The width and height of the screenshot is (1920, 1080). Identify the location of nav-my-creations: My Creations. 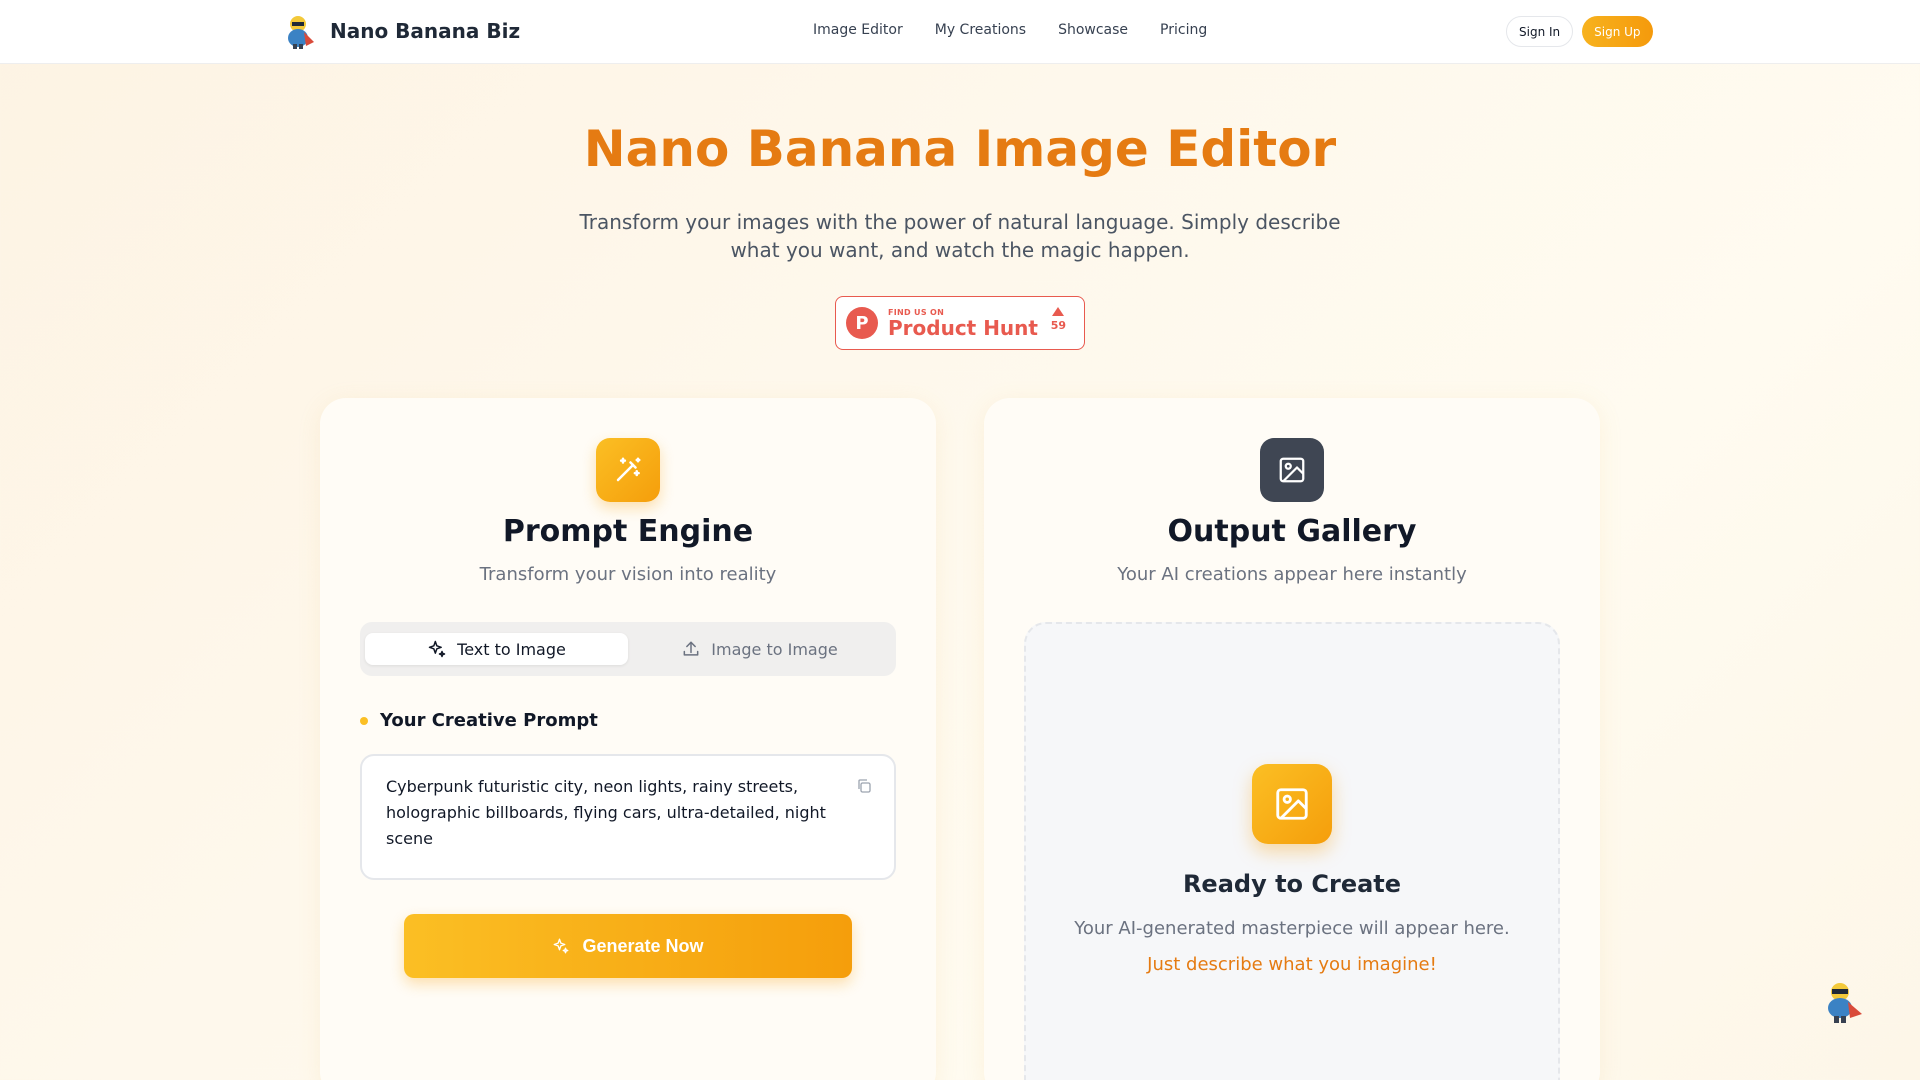
(980, 30).